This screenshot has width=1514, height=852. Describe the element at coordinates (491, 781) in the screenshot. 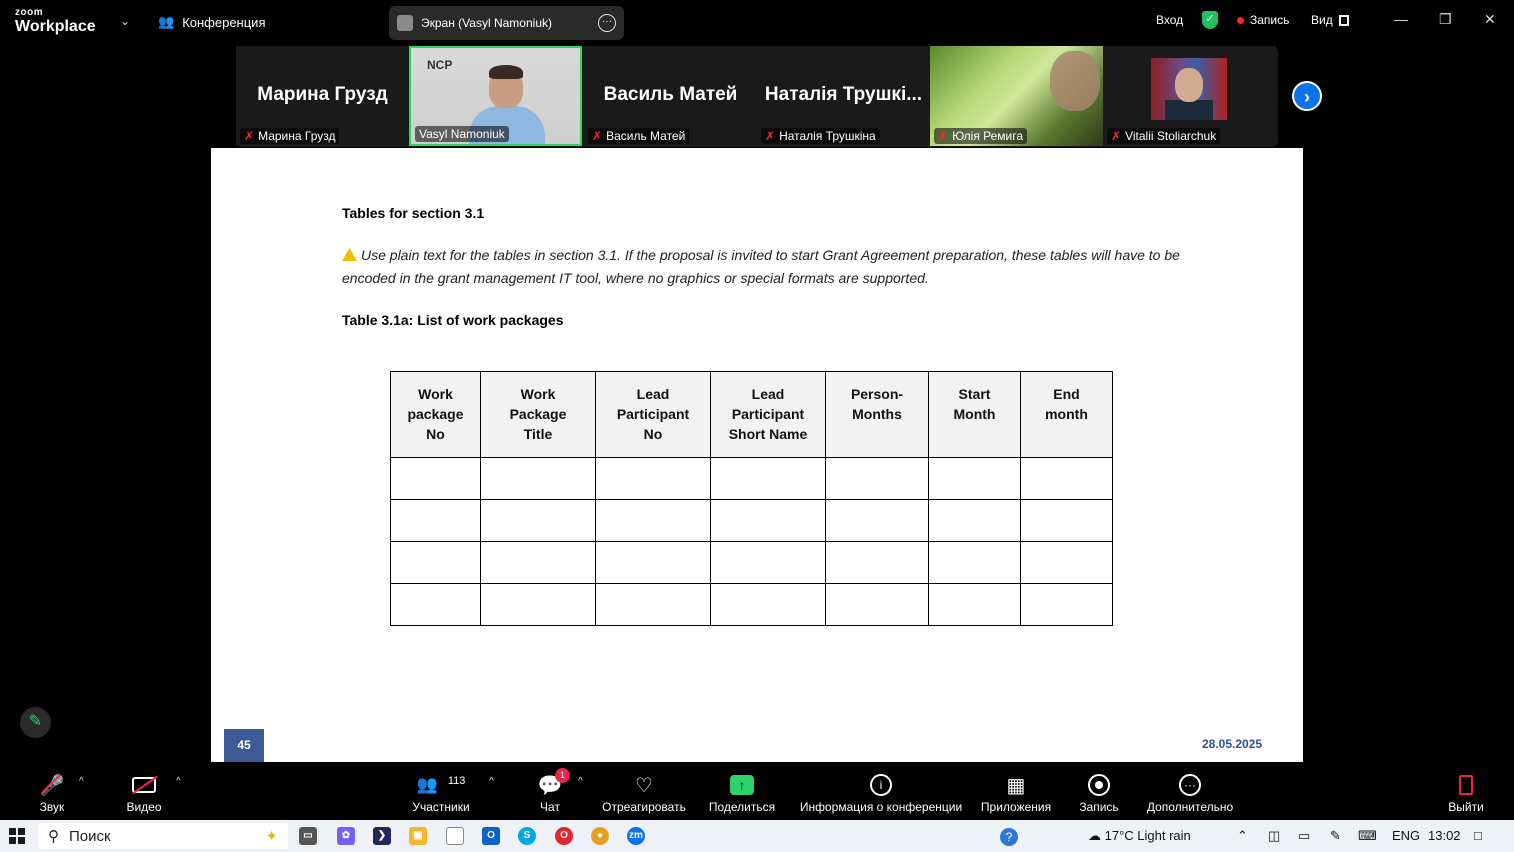

I see `participants-options-caret-icon: ^` at that location.